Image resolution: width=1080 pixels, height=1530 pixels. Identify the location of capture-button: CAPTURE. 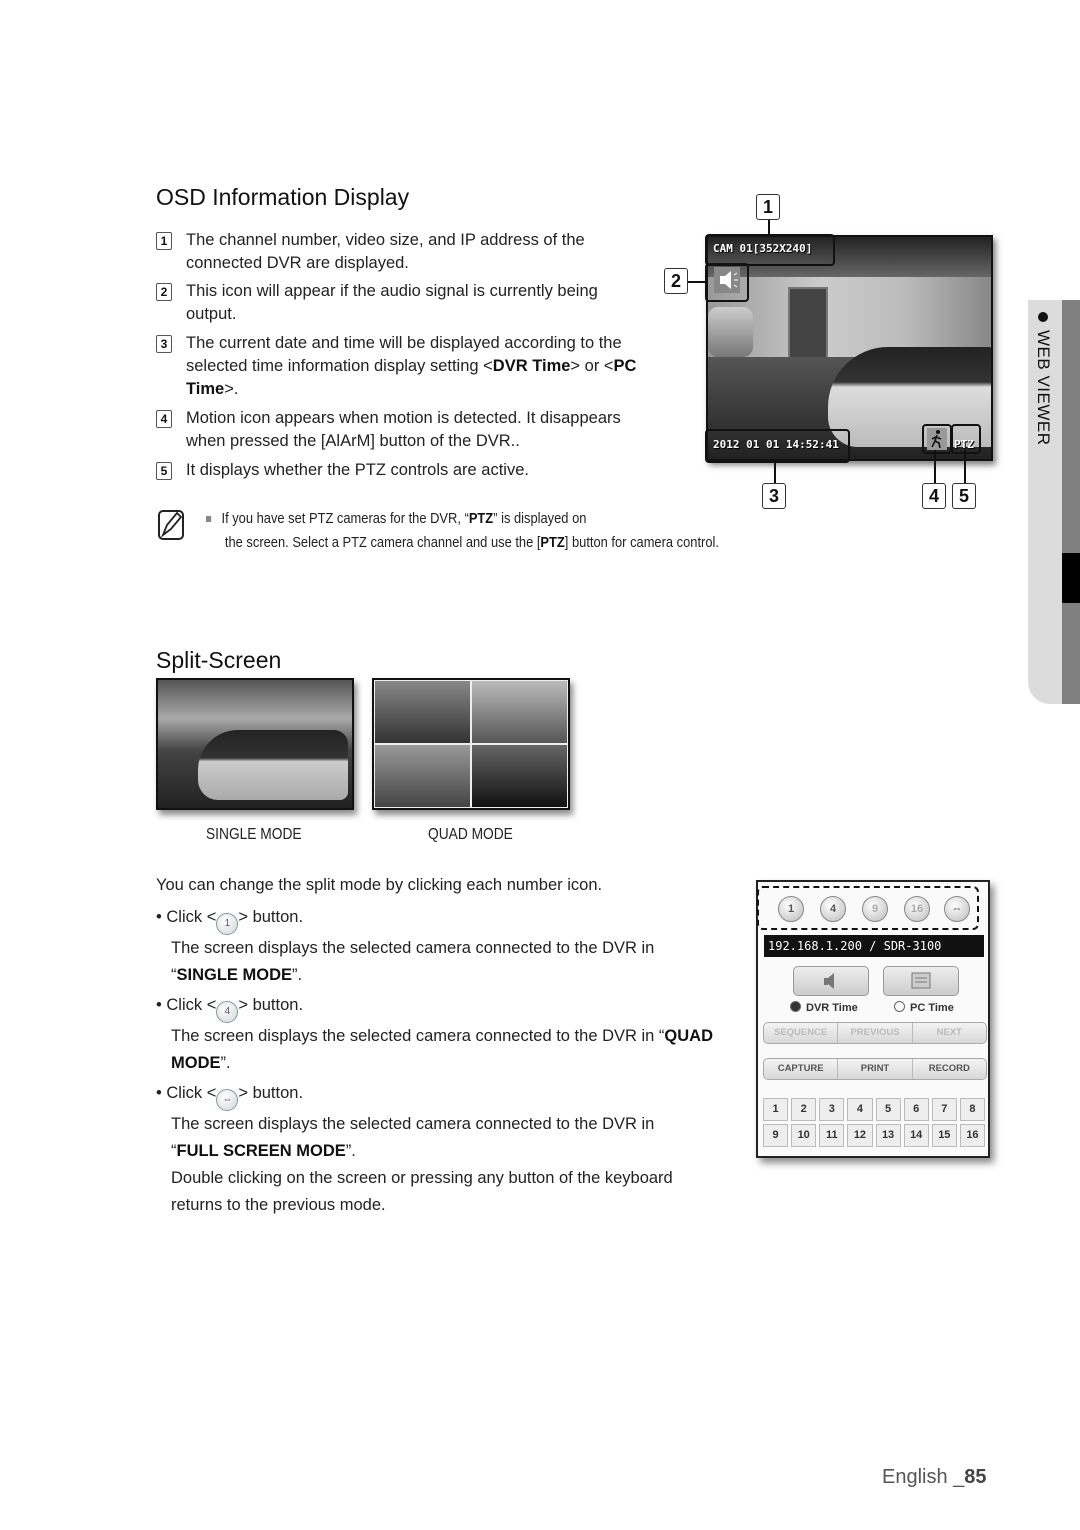
(801, 1069).